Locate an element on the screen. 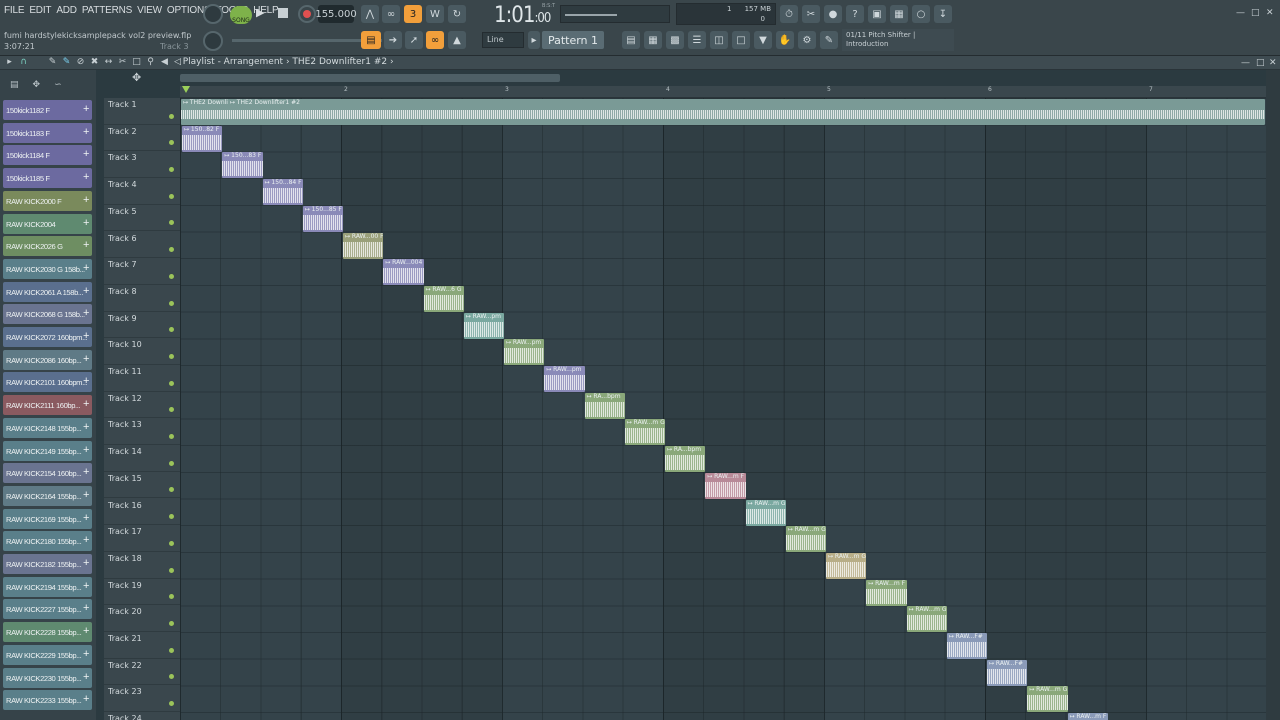 The width and height of the screenshot is (1280, 720). audio-clip: ↦ RAW...m F is located at coordinates (886, 592).